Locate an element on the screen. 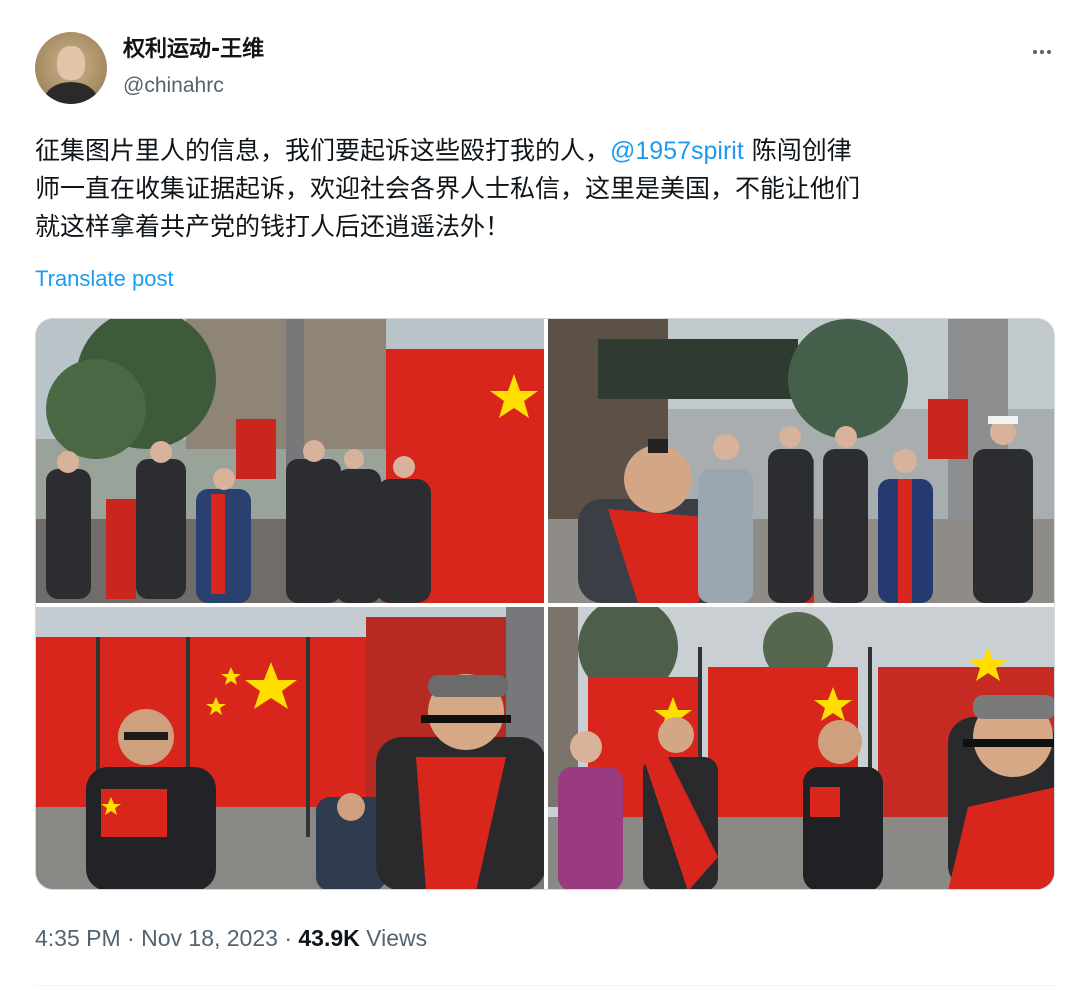 Image resolution: width=1088 pixels, height=992 pixels. avatar is located at coordinates (71, 68).